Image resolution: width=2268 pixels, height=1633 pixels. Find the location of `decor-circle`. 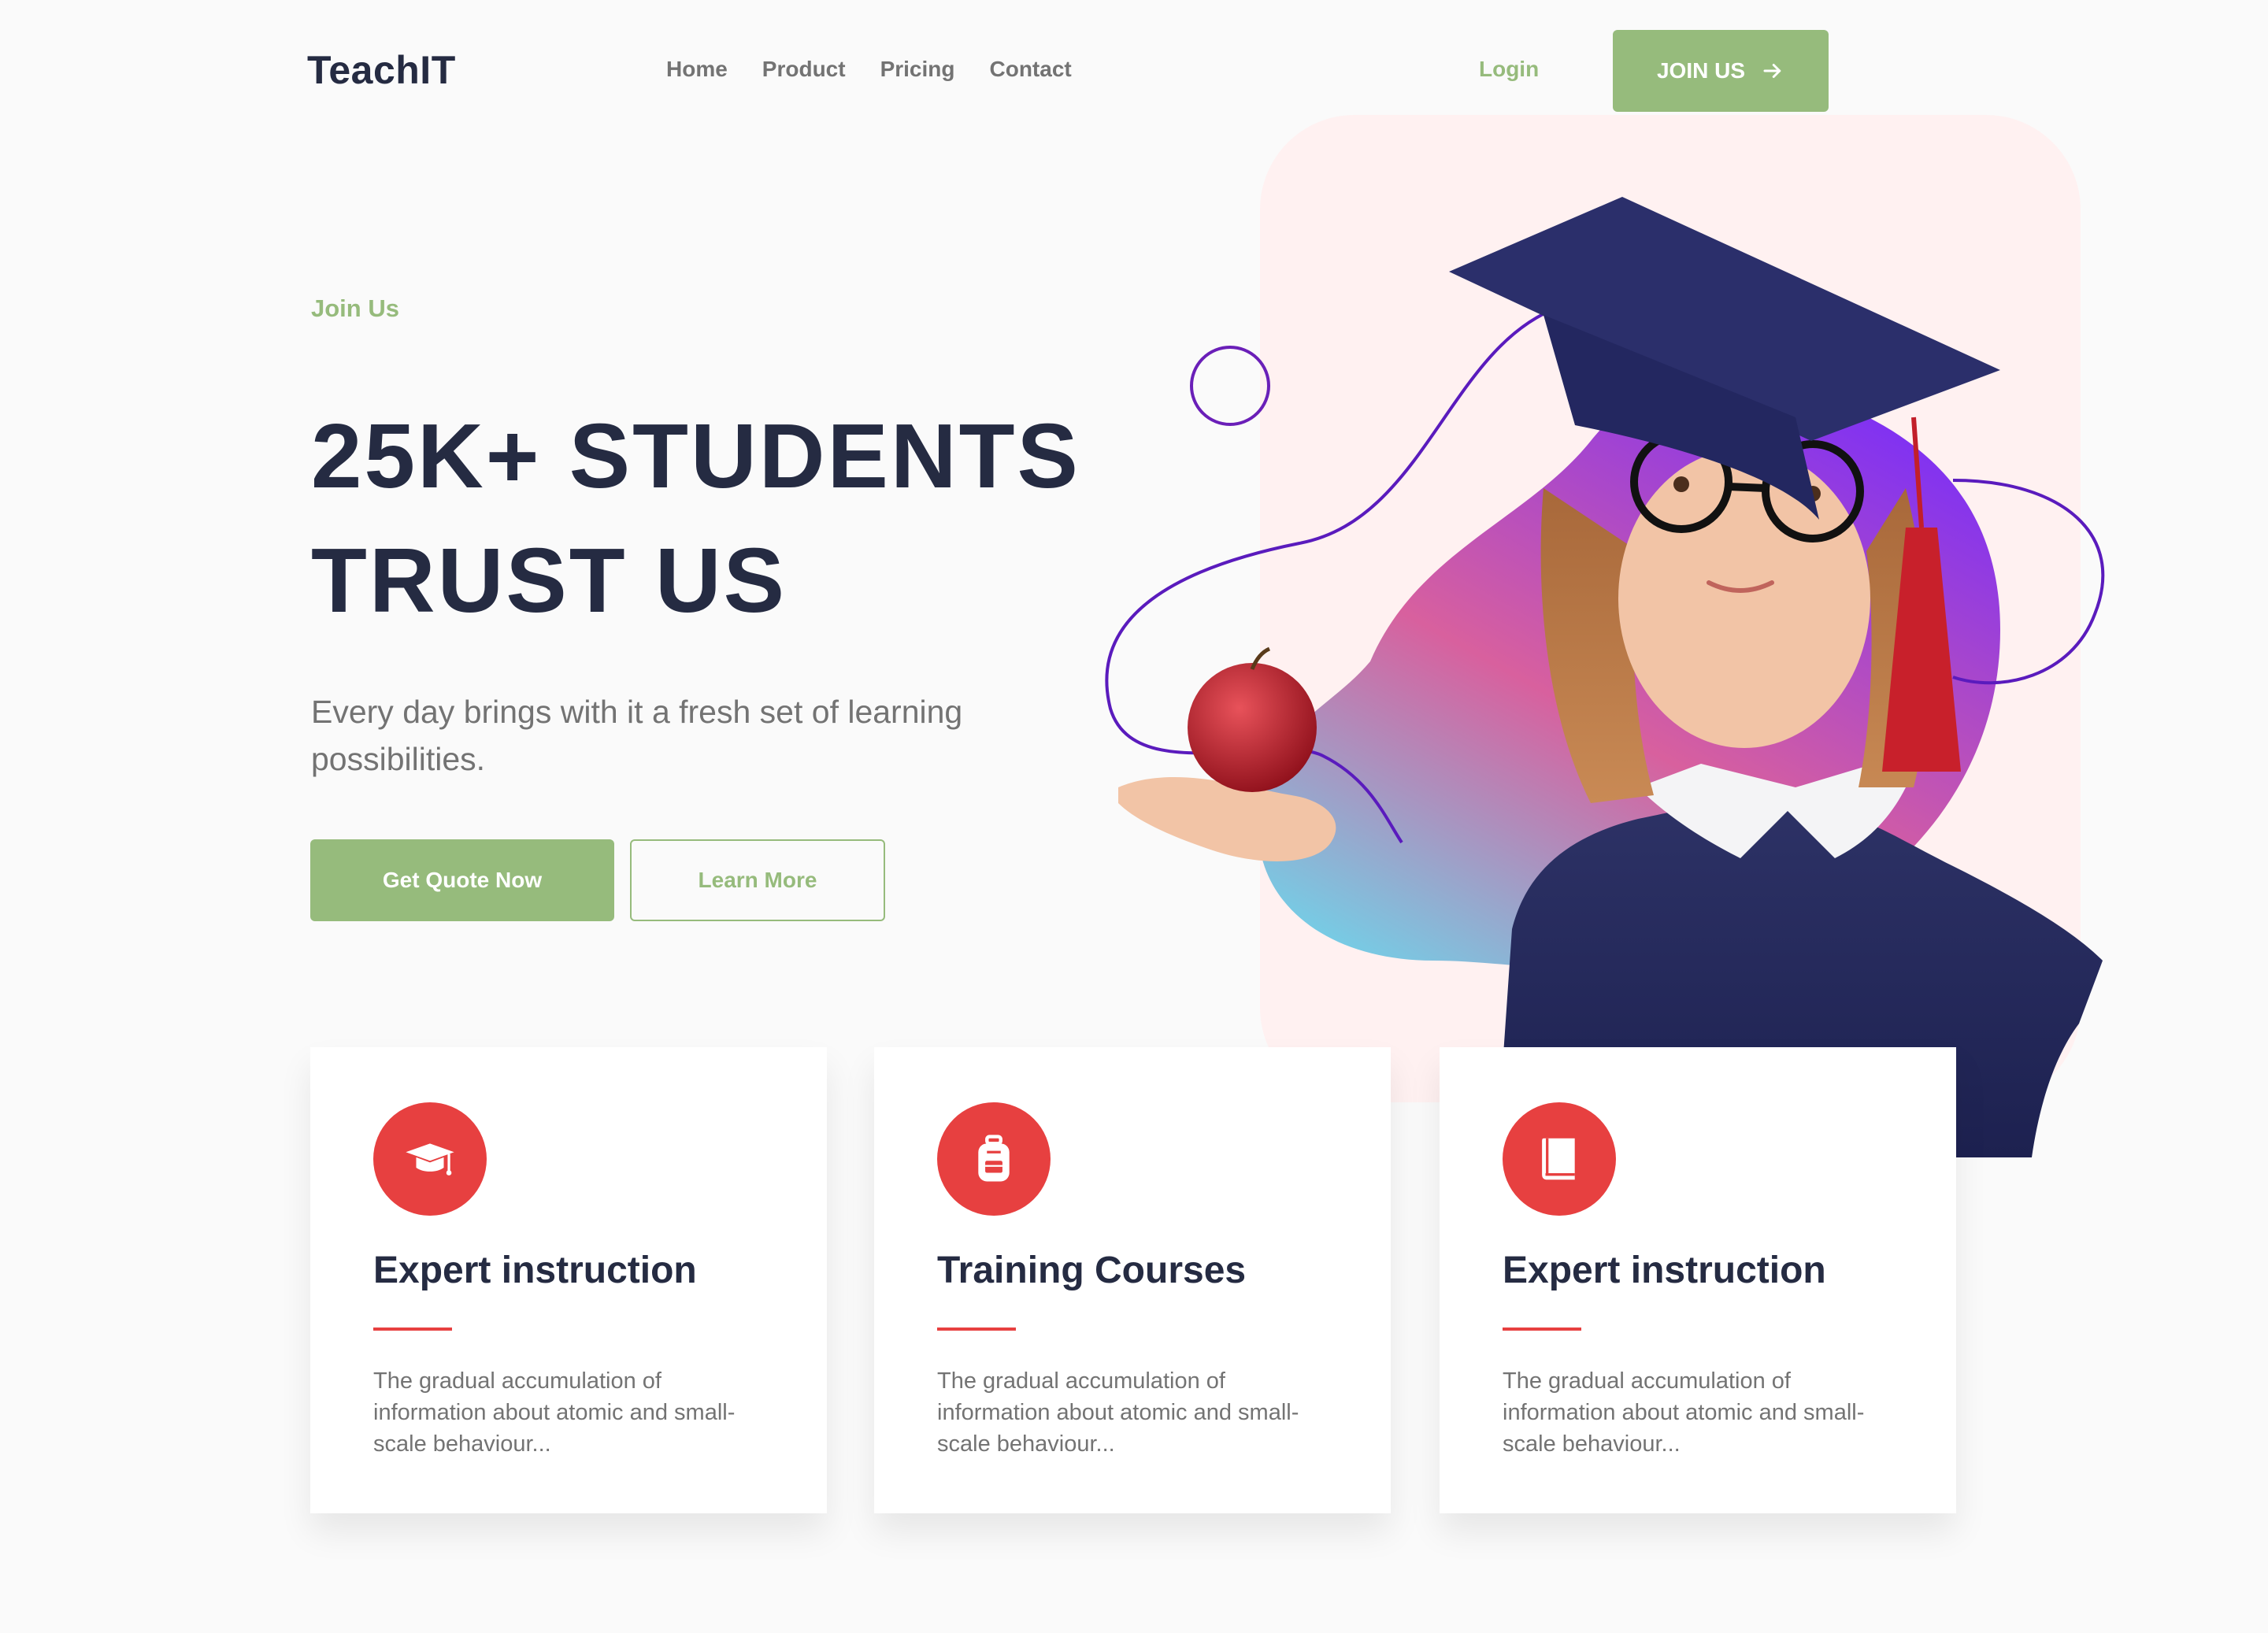

decor-circle is located at coordinates (1230, 386).